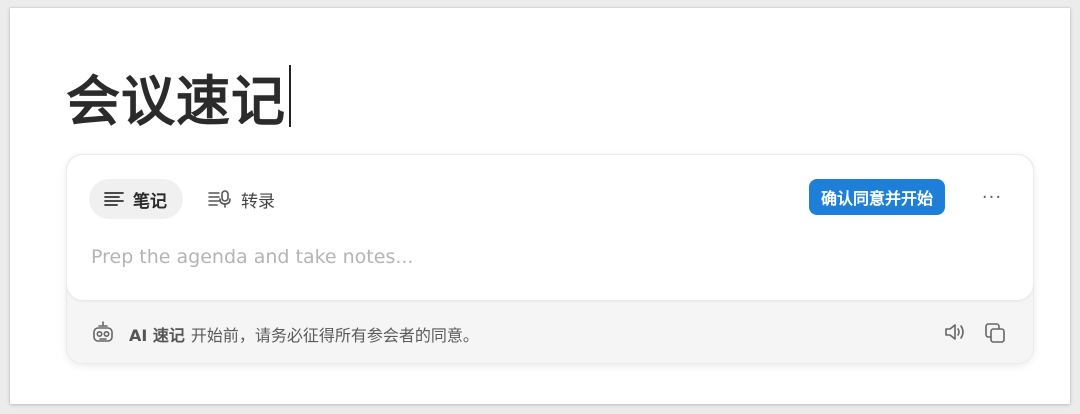  Describe the element at coordinates (258, 201) in the screenshot. I see `tab-transcribe-label: 转录` at that location.